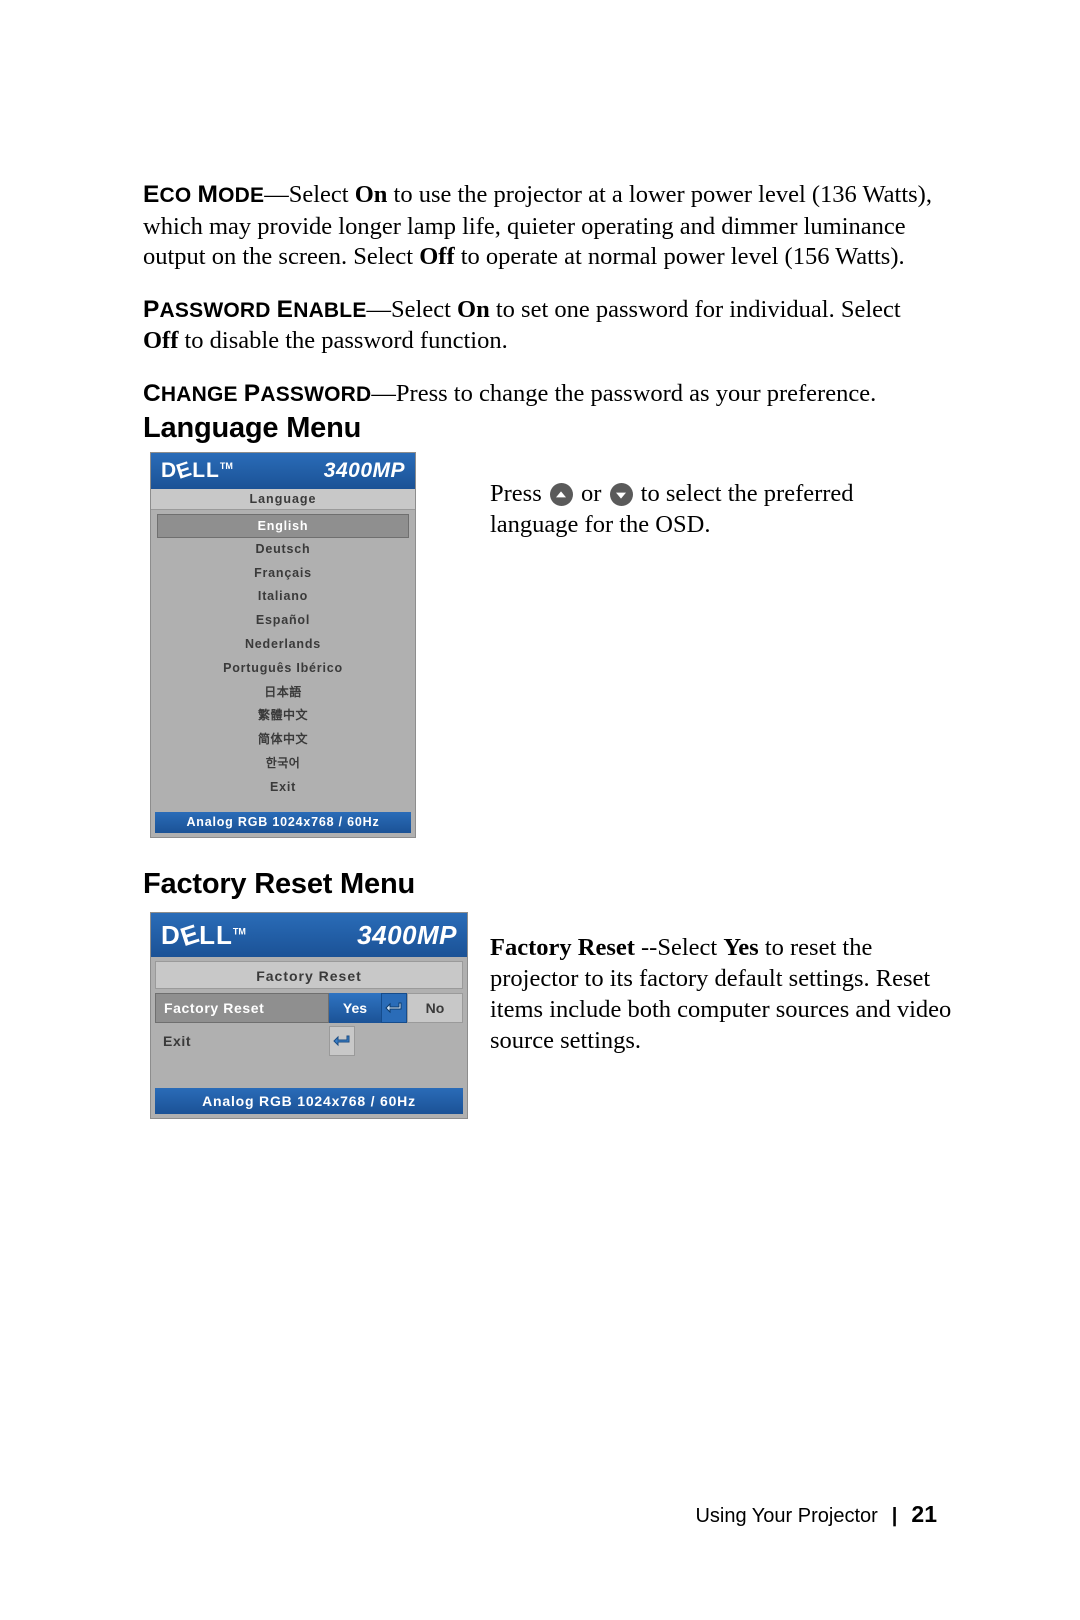 This screenshot has width=1080, height=1620. I want to click on term-cp-rest2: ASSWORD, so click(316, 394).